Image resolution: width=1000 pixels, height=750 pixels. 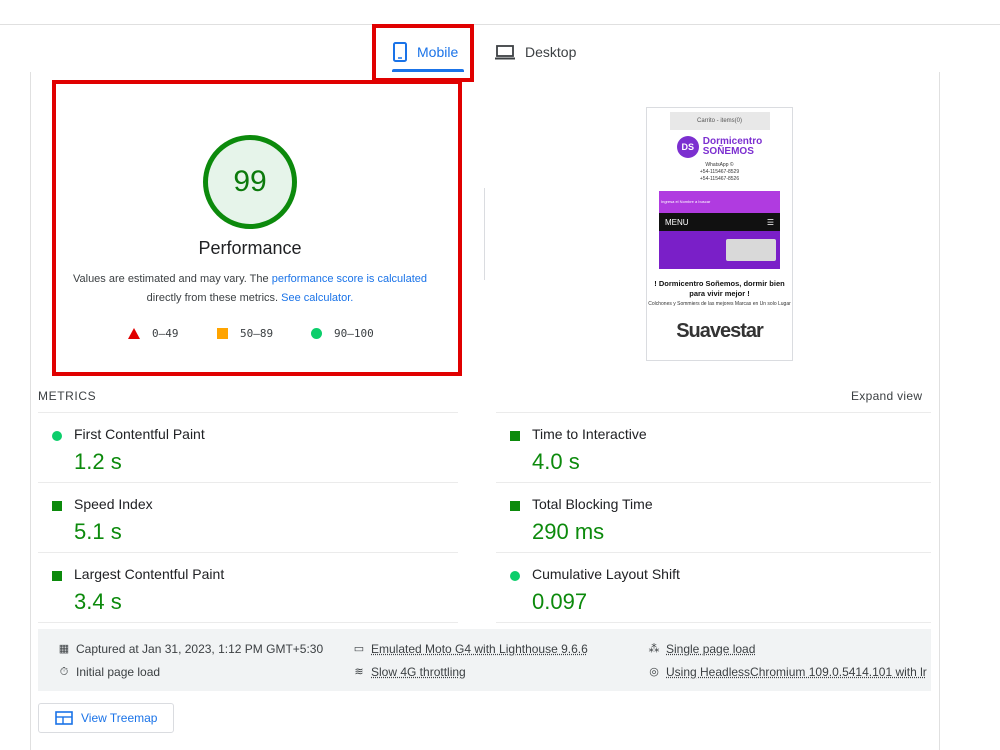 What do you see at coordinates (770, 222) in the screenshot?
I see `hamburger-icon: ☰` at bounding box center [770, 222].